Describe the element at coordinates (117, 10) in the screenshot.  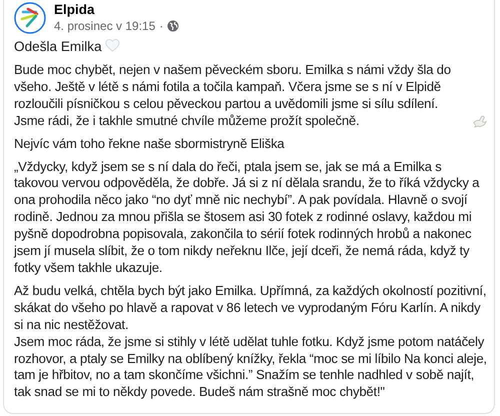
I see `author-name: Elpida` at that location.